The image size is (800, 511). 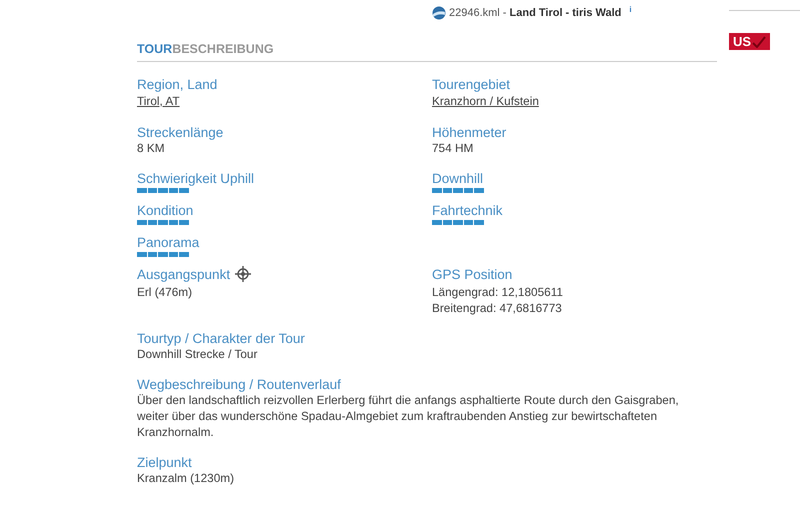 I want to click on field-label: Fahrtechnik, so click(x=467, y=210).